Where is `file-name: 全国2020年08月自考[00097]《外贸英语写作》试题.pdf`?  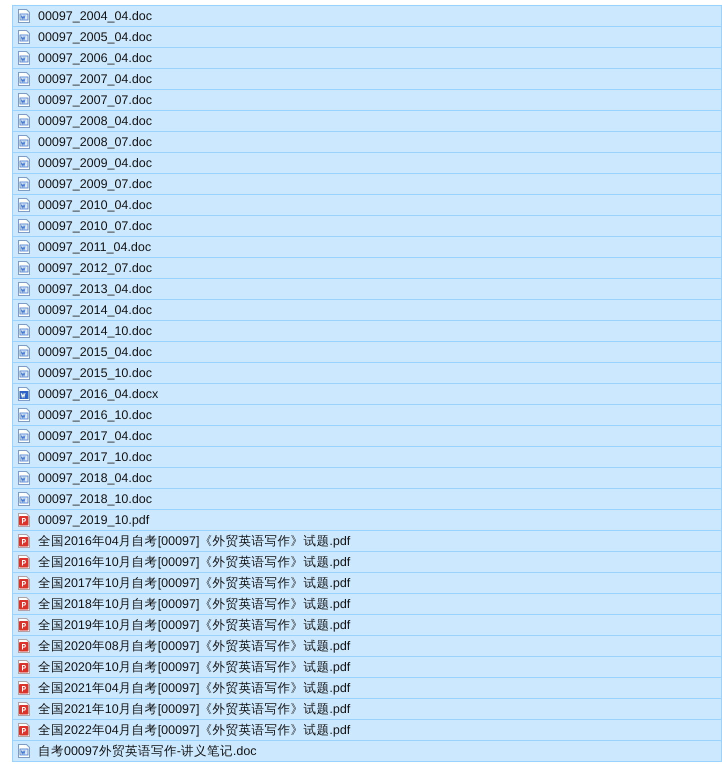 file-name: 全国2020年08月自考[00097]《外贸英语写作》试题.pdf is located at coordinates (194, 646).